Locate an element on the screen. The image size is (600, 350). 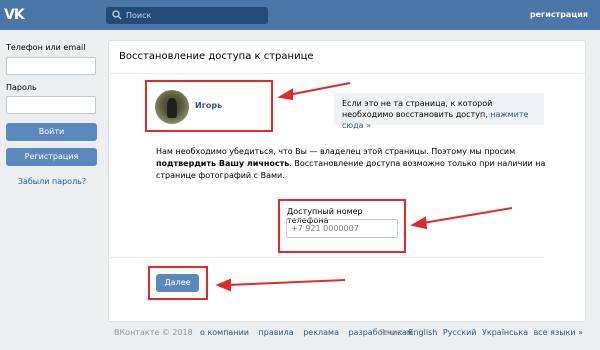
phone-highlight: Доступный номер телефона +7 921 0000007 is located at coordinates (342, 226).